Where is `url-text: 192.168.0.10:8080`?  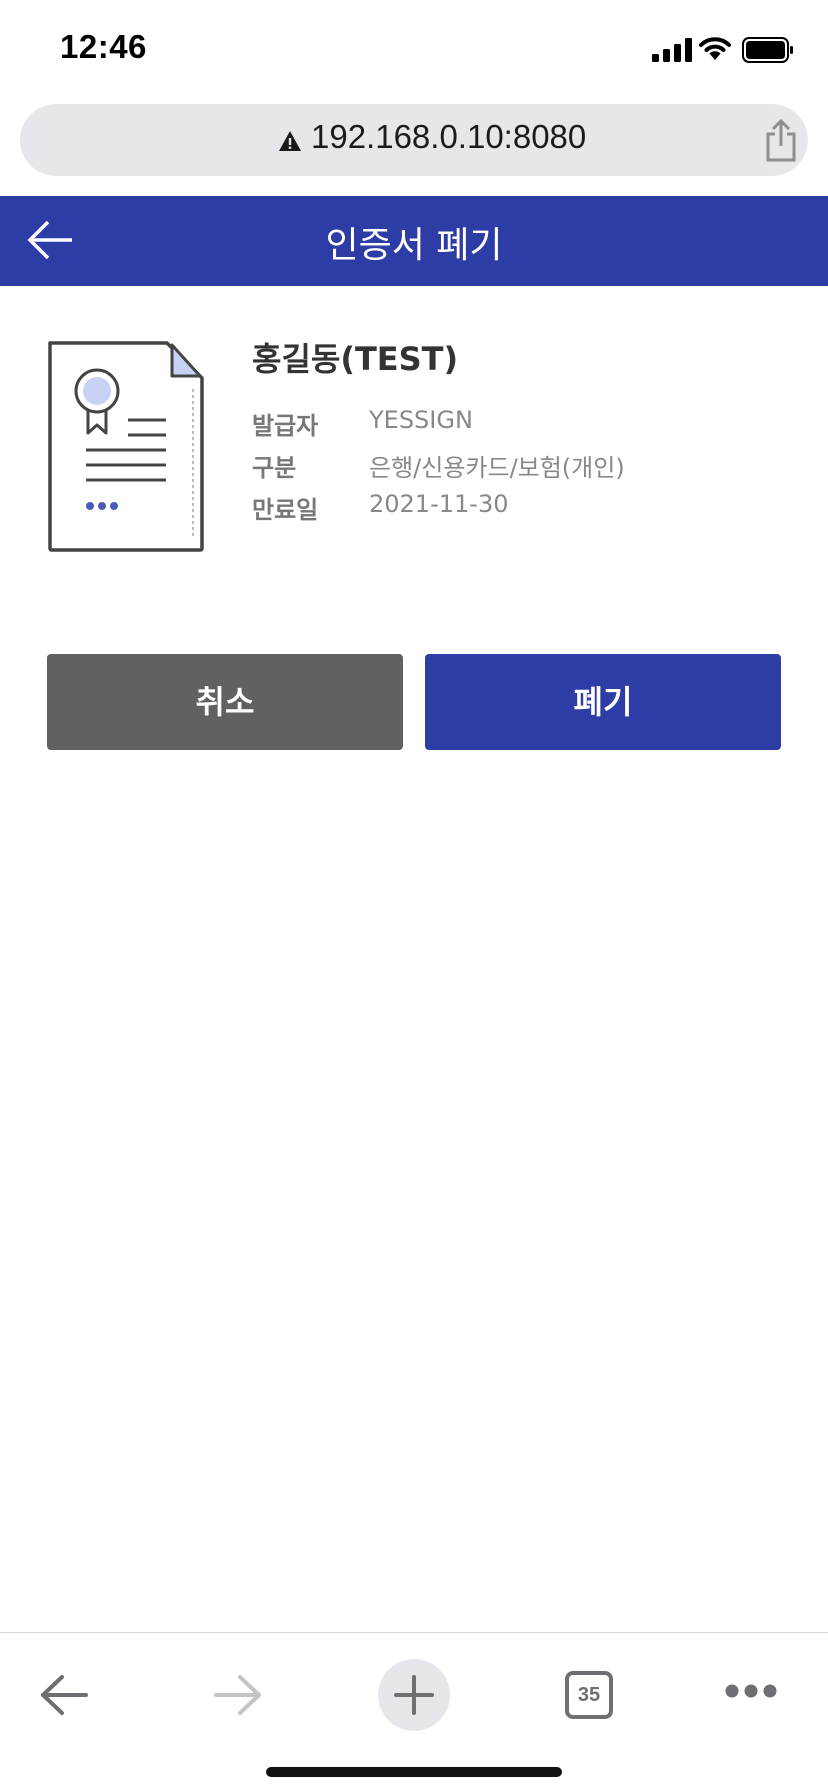
url-text: 192.168.0.10:8080 is located at coordinates (449, 136).